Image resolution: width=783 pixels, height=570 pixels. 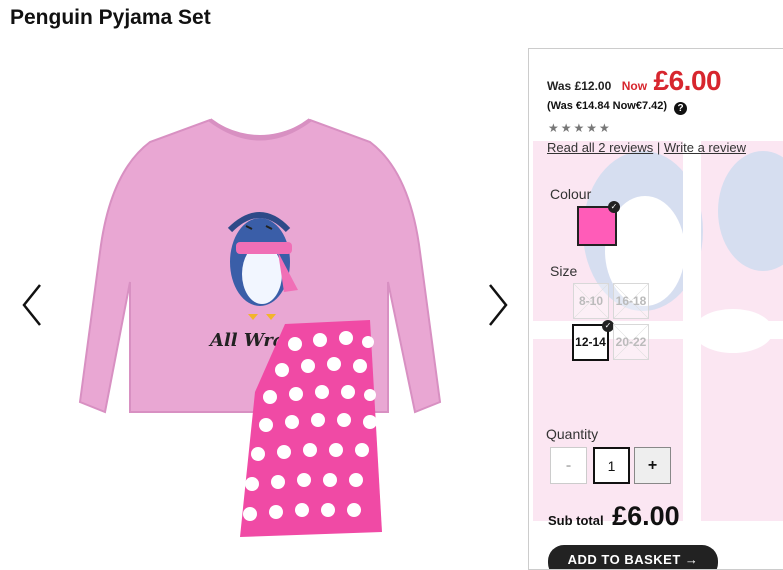 What do you see at coordinates (576, 520) in the screenshot?
I see `subtotal-label: Sub total` at bounding box center [576, 520].